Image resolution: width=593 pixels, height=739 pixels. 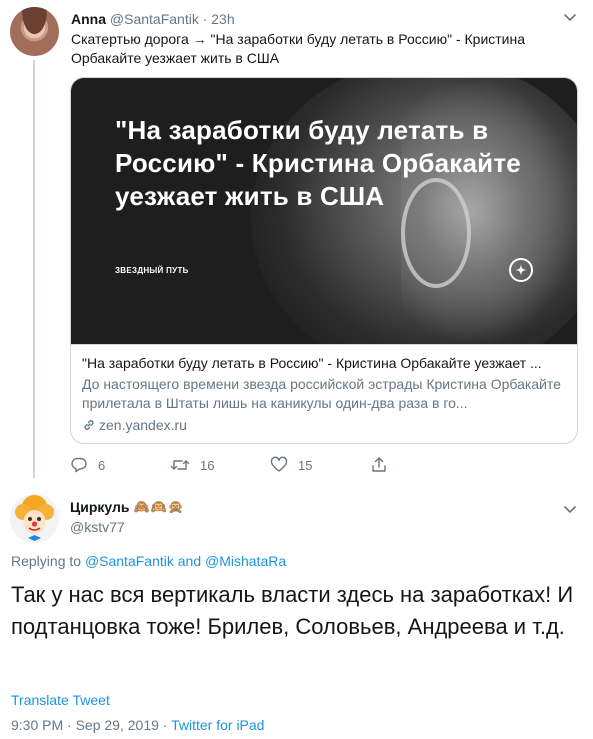 What do you see at coordinates (89, 425) in the screenshot?
I see `link-icon` at bounding box center [89, 425].